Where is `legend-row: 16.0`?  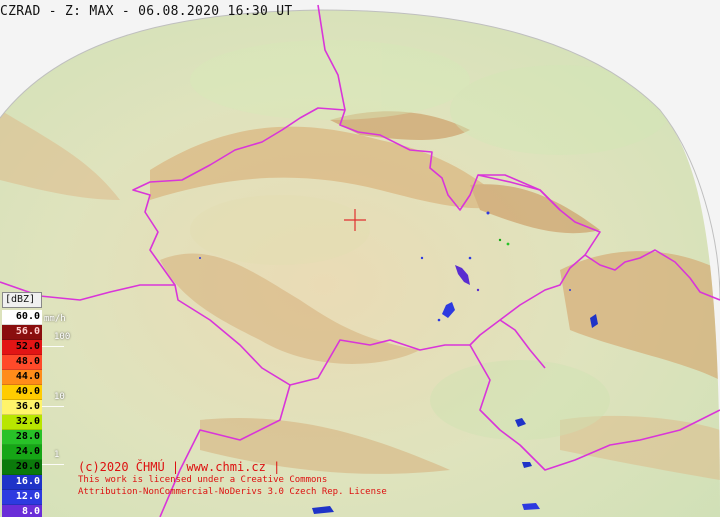
legend-row: 16.0 is located at coordinates (22, 482).